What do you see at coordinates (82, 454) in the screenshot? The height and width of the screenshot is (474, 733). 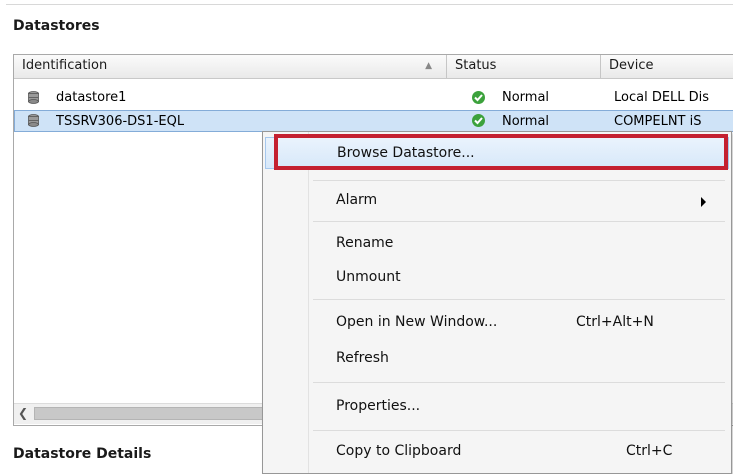 I see `datastore-details-heading: Datastore Details` at bounding box center [82, 454].